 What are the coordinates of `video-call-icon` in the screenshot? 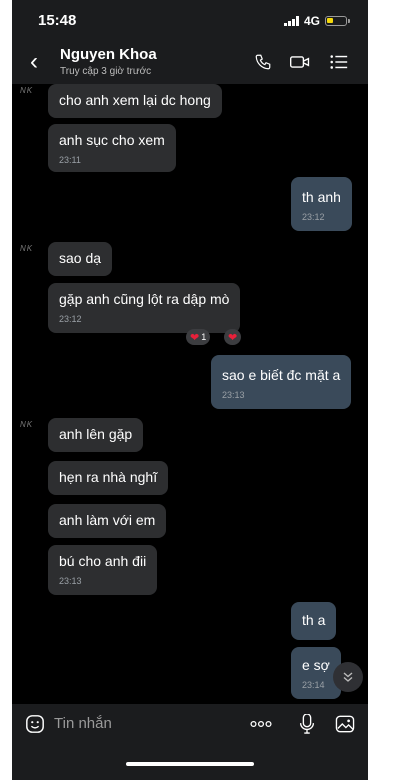 It's located at (300, 62).